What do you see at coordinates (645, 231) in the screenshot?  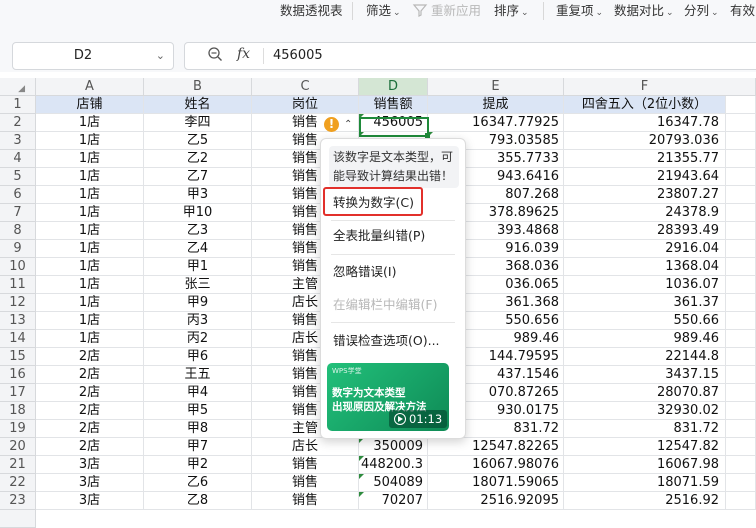 I see `cell-f: 28393.49` at bounding box center [645, 231].